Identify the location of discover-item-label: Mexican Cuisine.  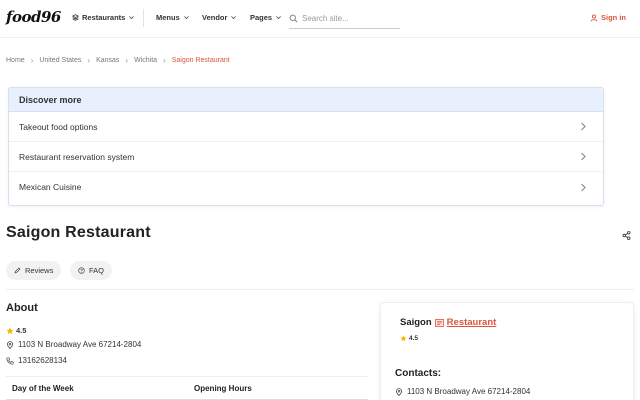
(50, 187).